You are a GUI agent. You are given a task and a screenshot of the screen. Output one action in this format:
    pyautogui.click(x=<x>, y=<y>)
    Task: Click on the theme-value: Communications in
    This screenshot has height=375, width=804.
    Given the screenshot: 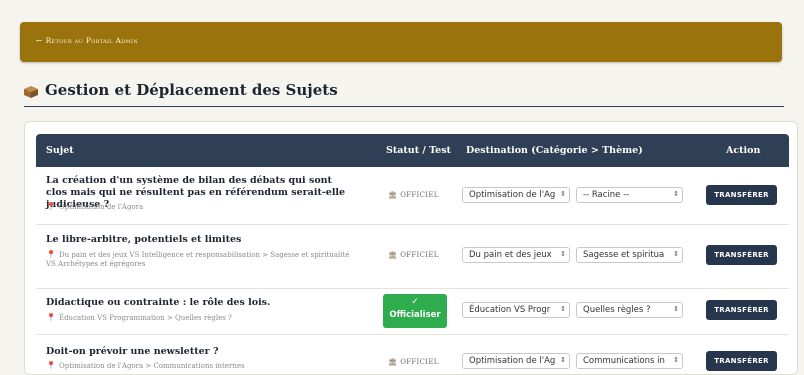 What is the action you would take?
    pyautogui.click(x=624, y=361)
    